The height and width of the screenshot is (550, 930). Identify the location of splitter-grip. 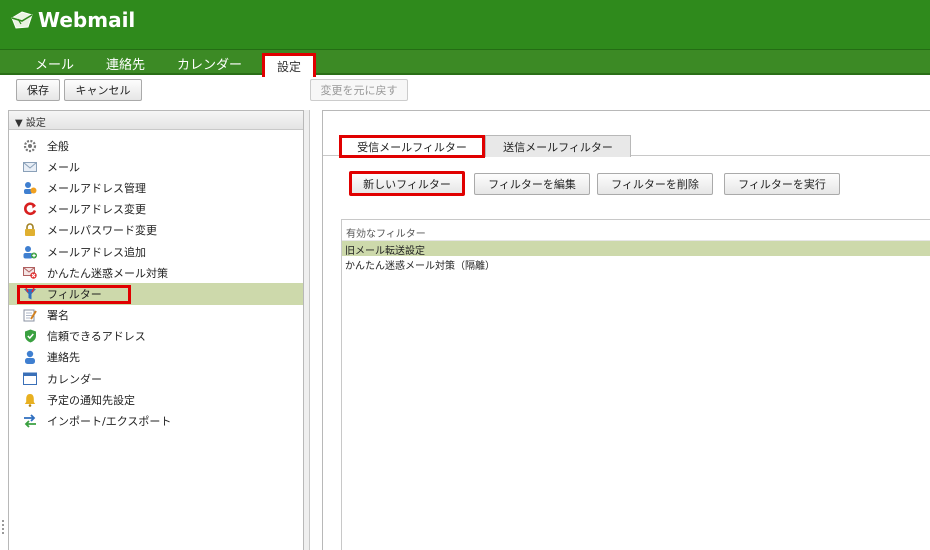
(3, 527).